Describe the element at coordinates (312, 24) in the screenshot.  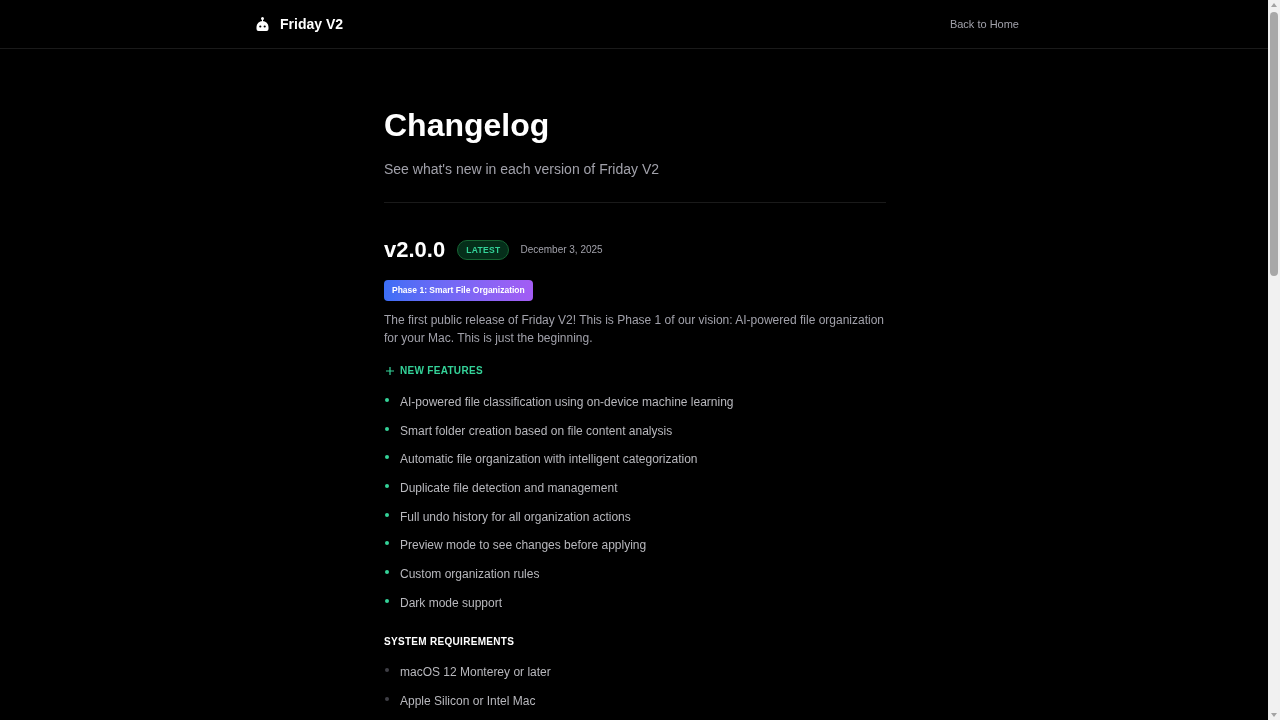
I see `brand-name: Friday V2` at that location.